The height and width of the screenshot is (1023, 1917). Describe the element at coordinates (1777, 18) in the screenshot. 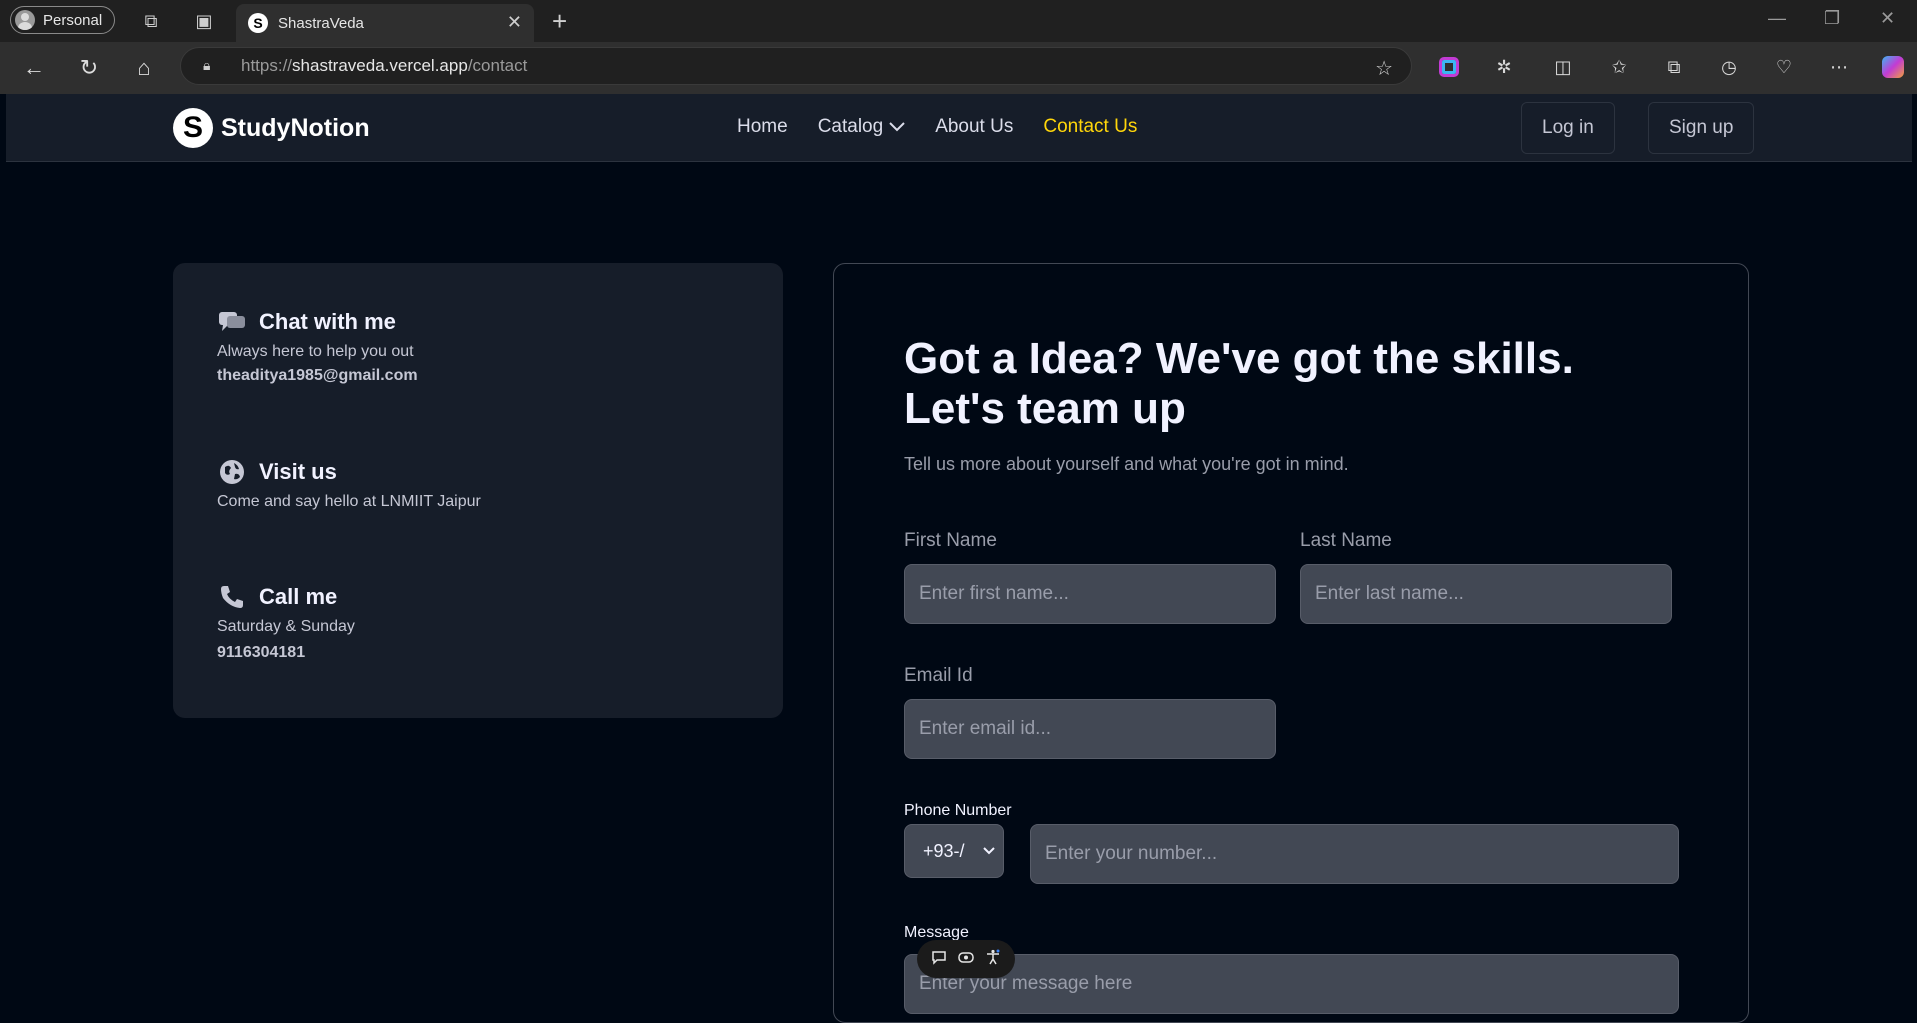

I see `minimize-icon: —` at that location.